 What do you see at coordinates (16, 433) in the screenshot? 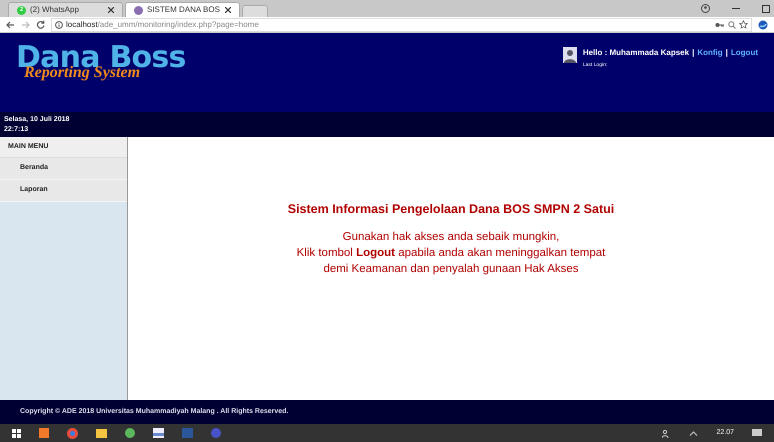
I see `start-icon` at bounding box center [16, 433].